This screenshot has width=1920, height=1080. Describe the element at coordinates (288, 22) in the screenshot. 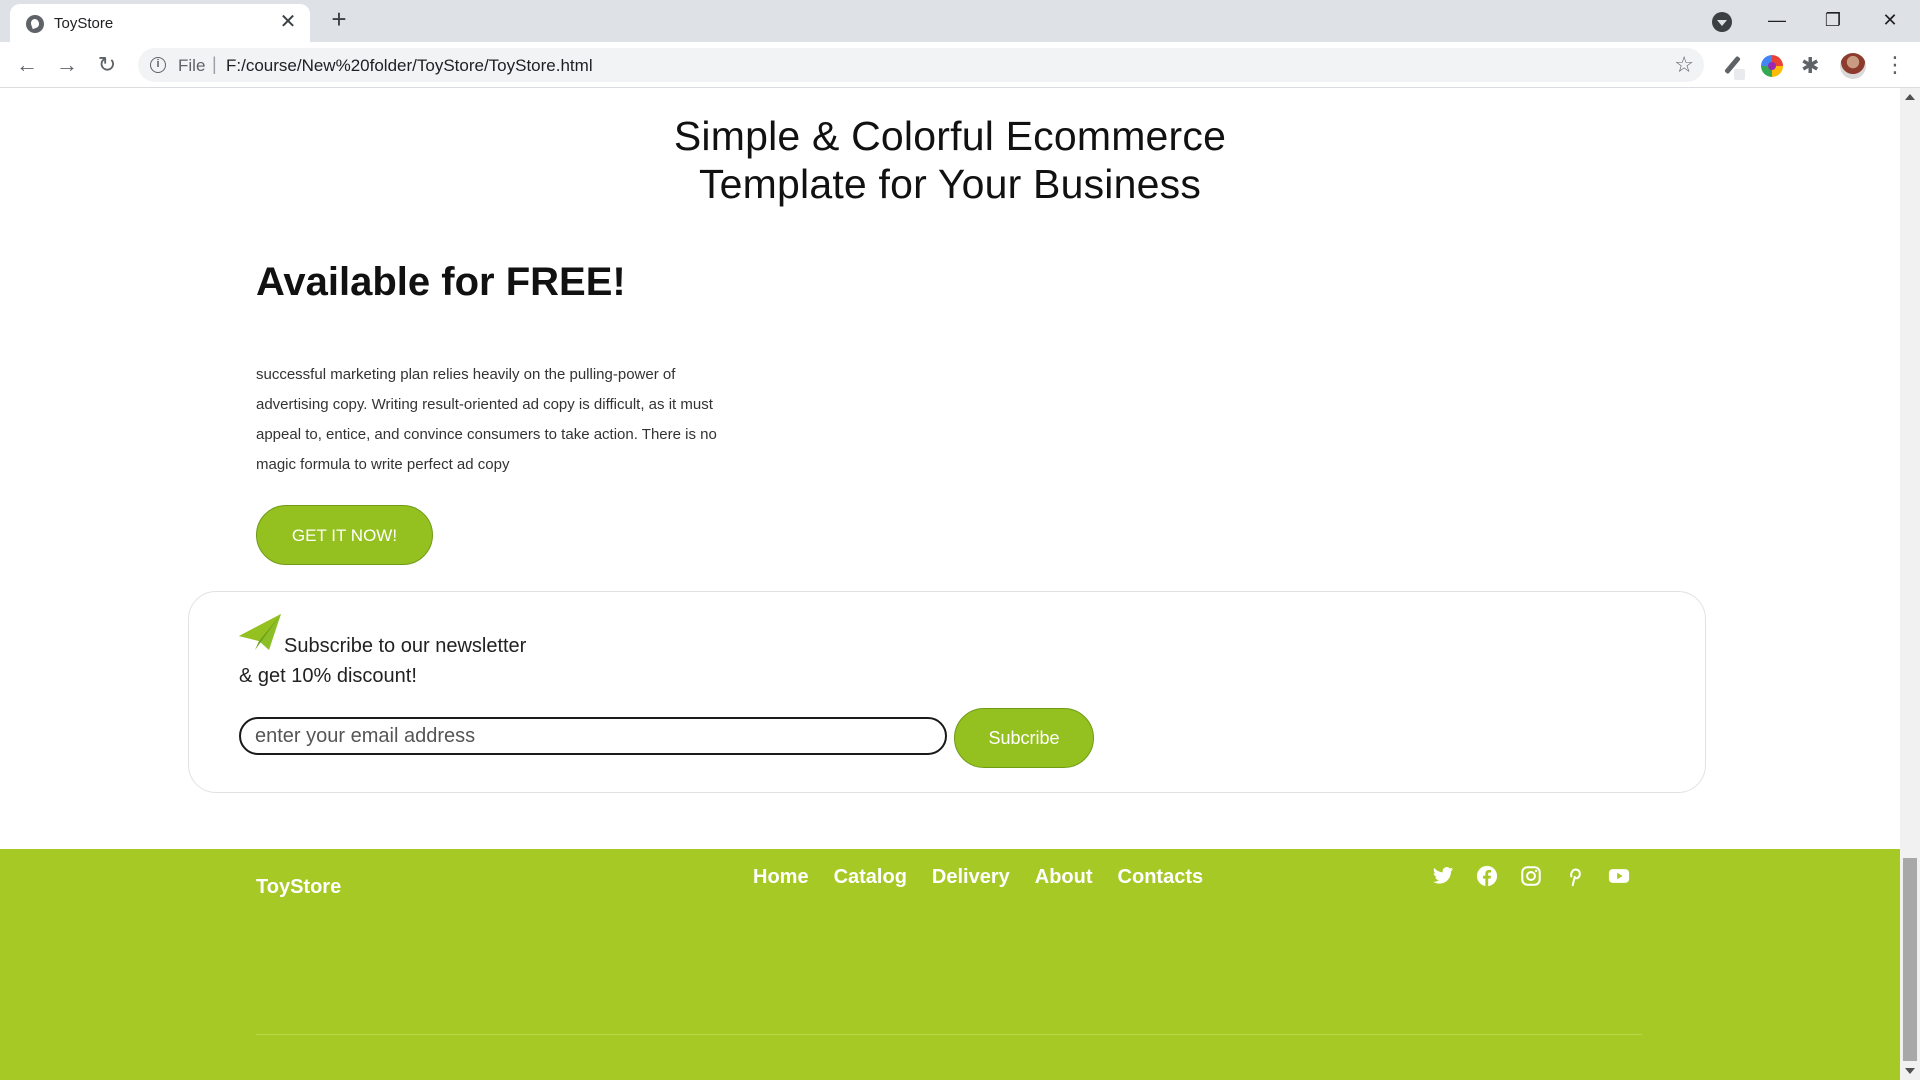

I see `close-tab-icon: ✕` at that location.